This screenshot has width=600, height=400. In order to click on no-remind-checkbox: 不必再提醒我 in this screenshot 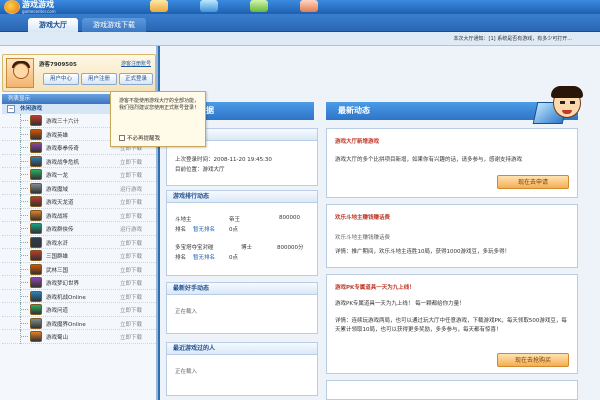, I will do `click(139, 138)`.